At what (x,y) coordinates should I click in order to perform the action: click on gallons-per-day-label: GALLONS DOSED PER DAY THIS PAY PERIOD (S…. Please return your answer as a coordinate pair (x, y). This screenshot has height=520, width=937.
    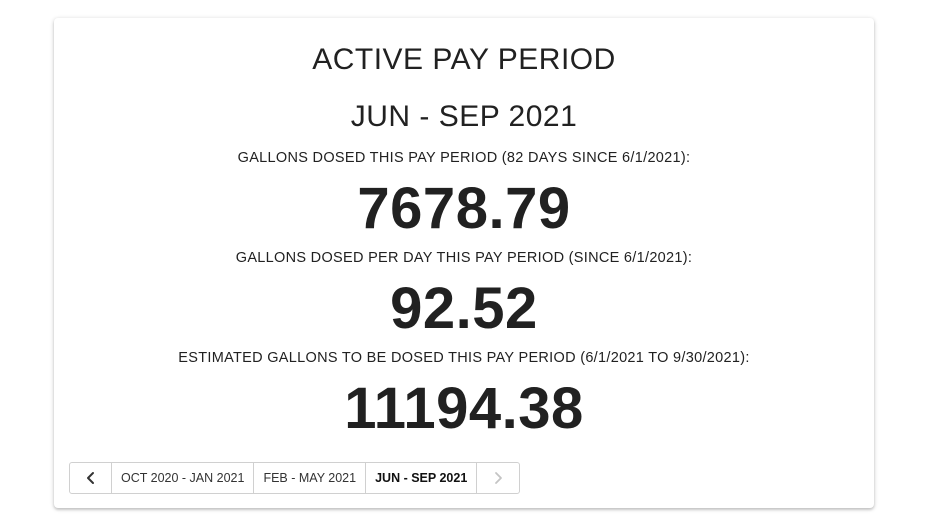
    Looking at the image, I should click on (464, 258).